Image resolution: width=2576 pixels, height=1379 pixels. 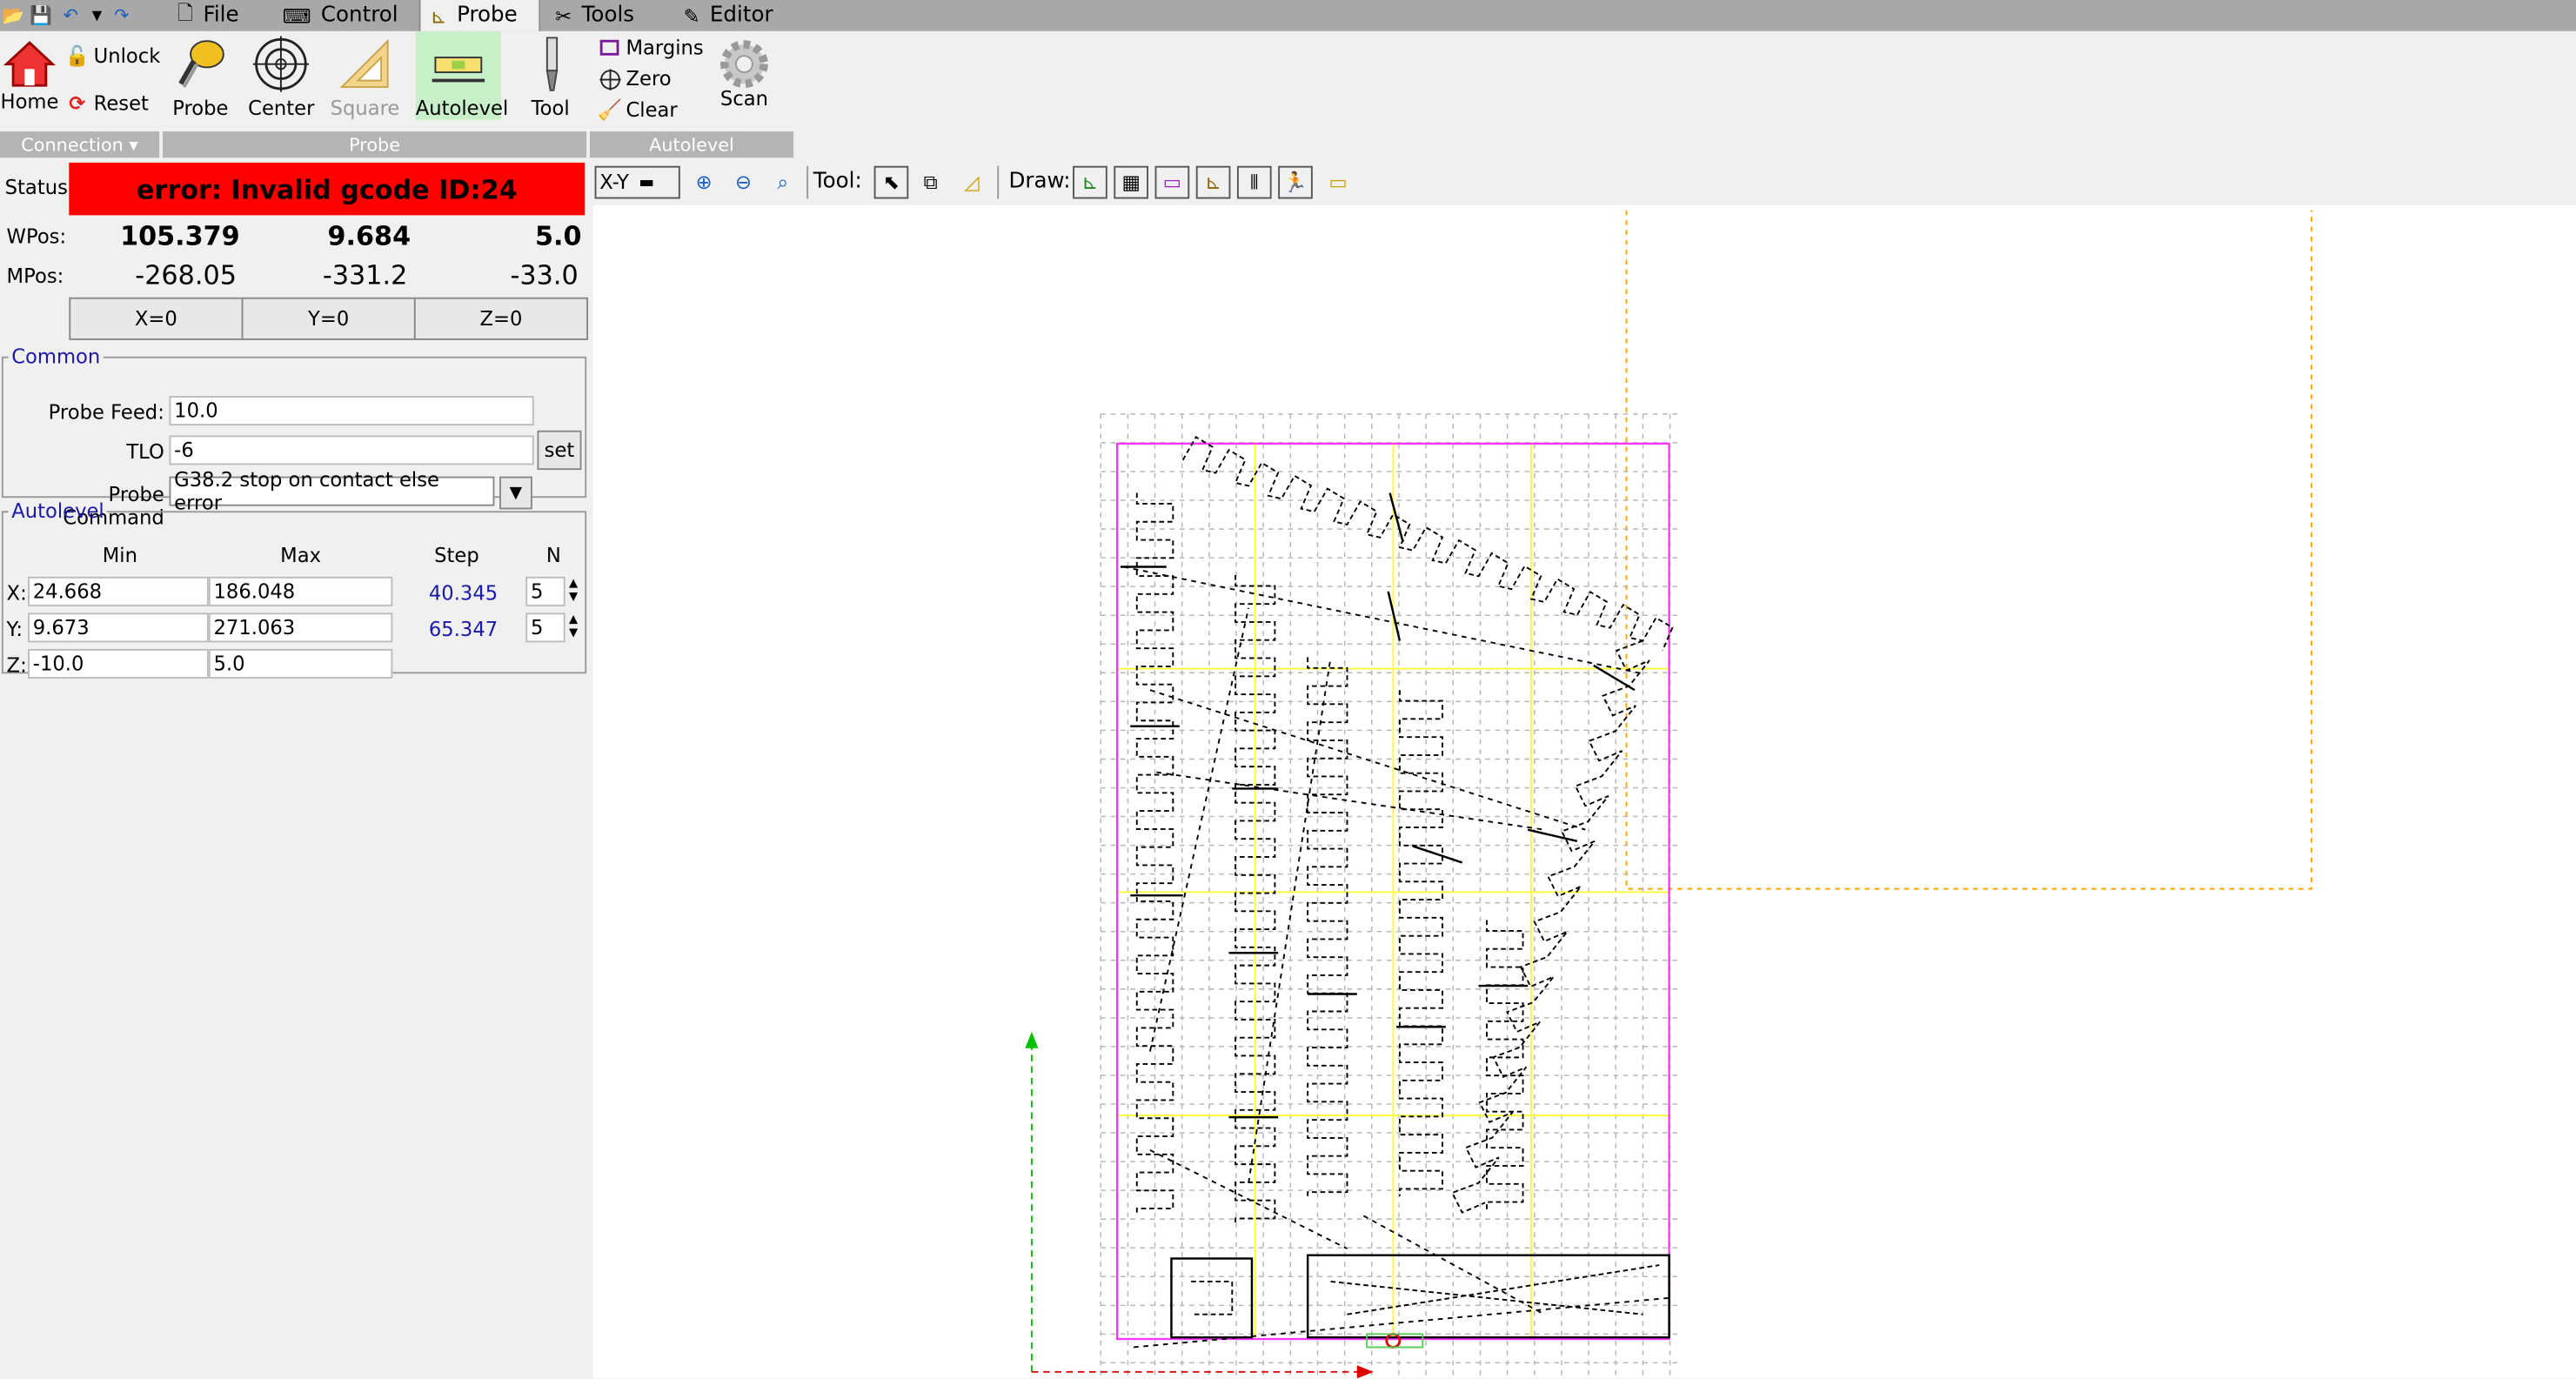 What do you see at coordinates (783, 182) in the screenshot?
I see `zoom-fit-icon: ⌕` at bounding box center [783, 182].